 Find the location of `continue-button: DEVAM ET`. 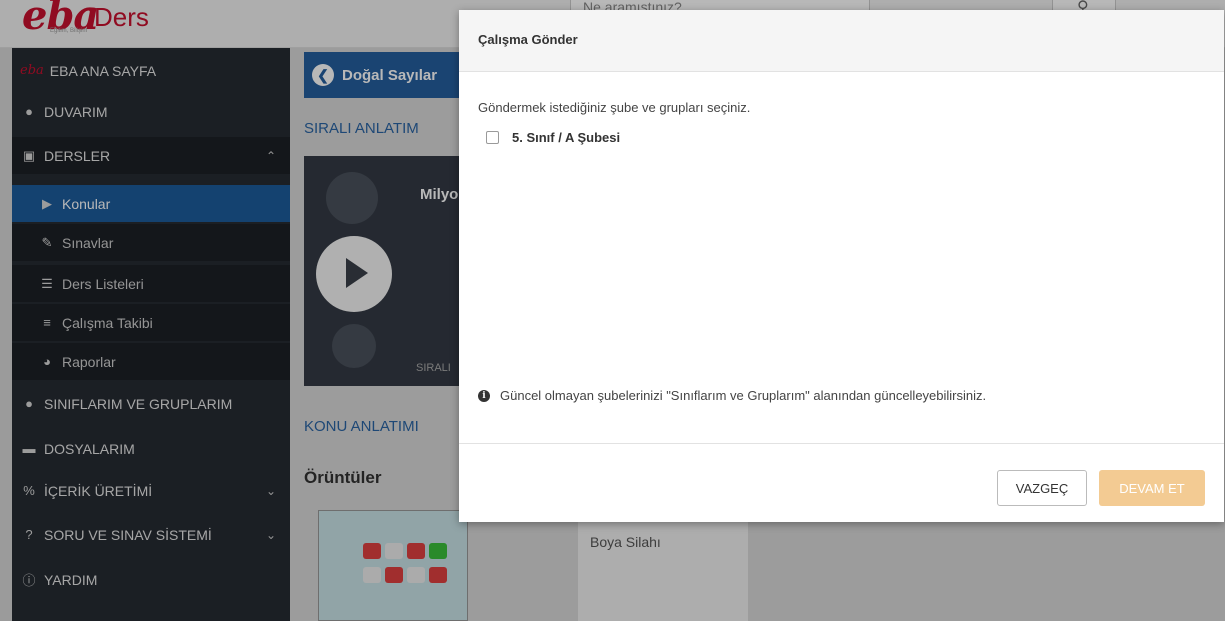

continue-button: DEVAM ET is located at coordinates (1152, 488).